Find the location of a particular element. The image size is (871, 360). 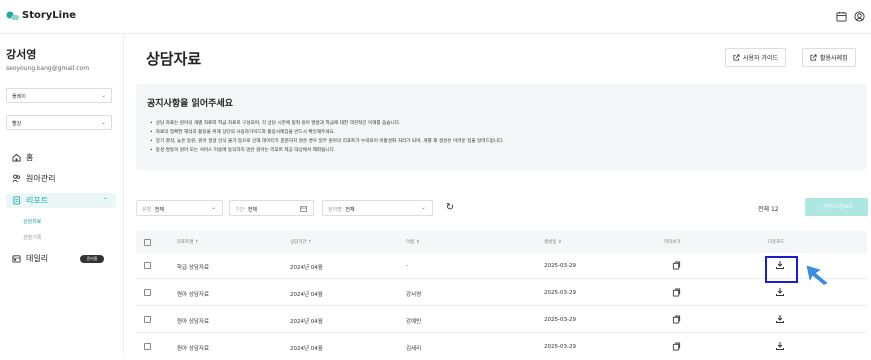

table-row: 학급 상담자료 2024년 04월 - 2025-03-29 is located at coordinates (501, 266).